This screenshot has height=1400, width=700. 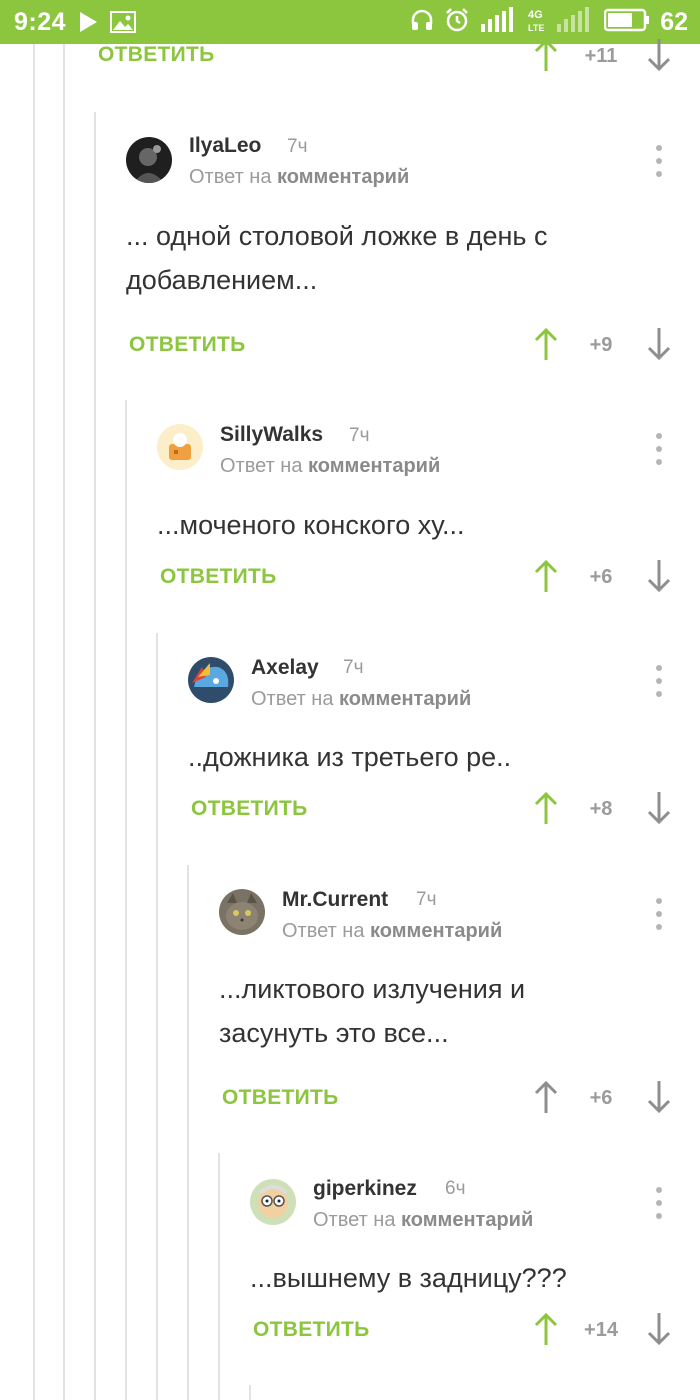 What do you see at coordinates (372, 989) in the screenshot?
I see `comment-line: ...ликтового излучения и` at bounding box center [372, 989].